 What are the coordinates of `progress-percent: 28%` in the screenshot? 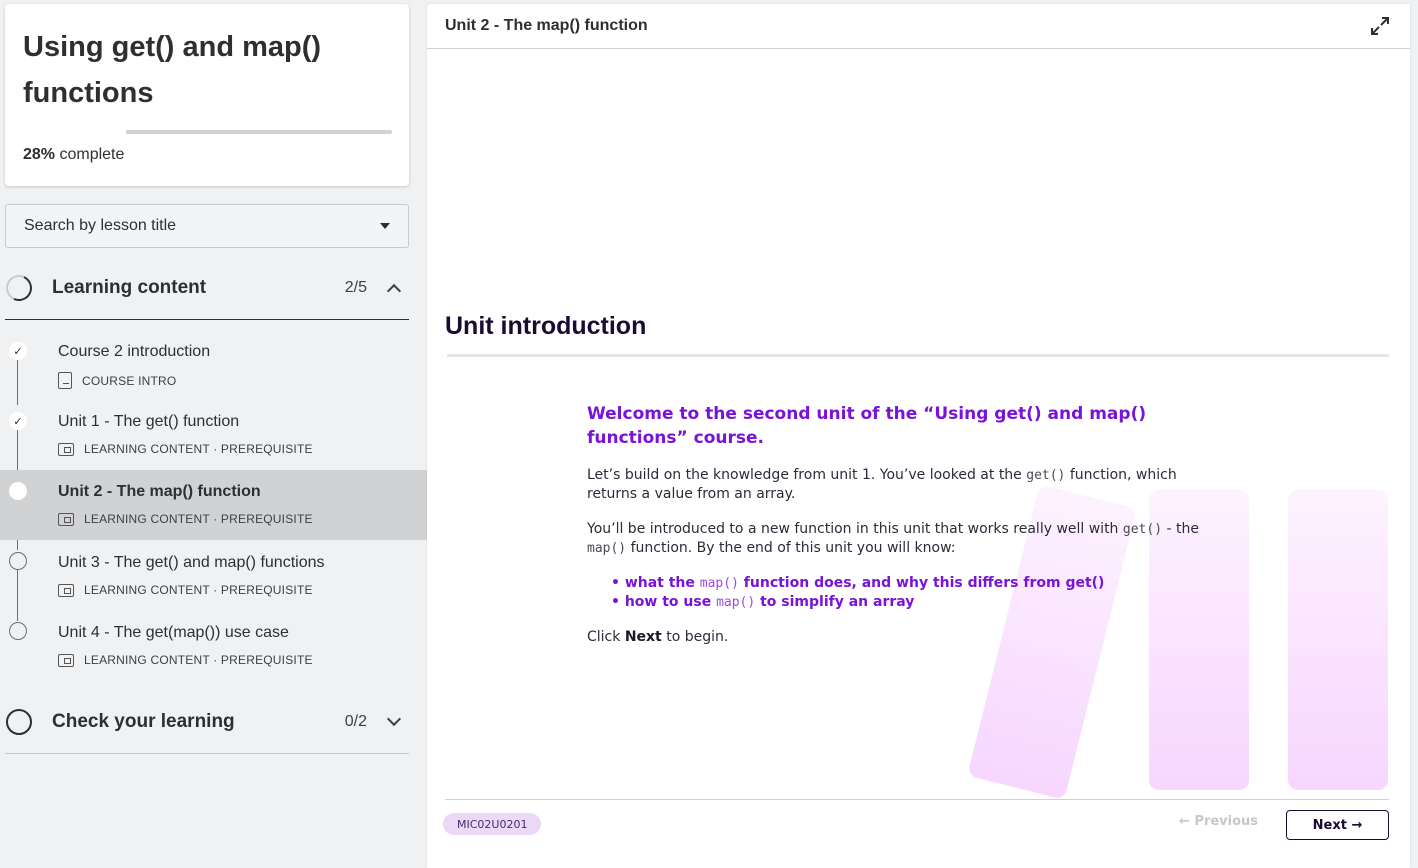 It's located at (39, 154).